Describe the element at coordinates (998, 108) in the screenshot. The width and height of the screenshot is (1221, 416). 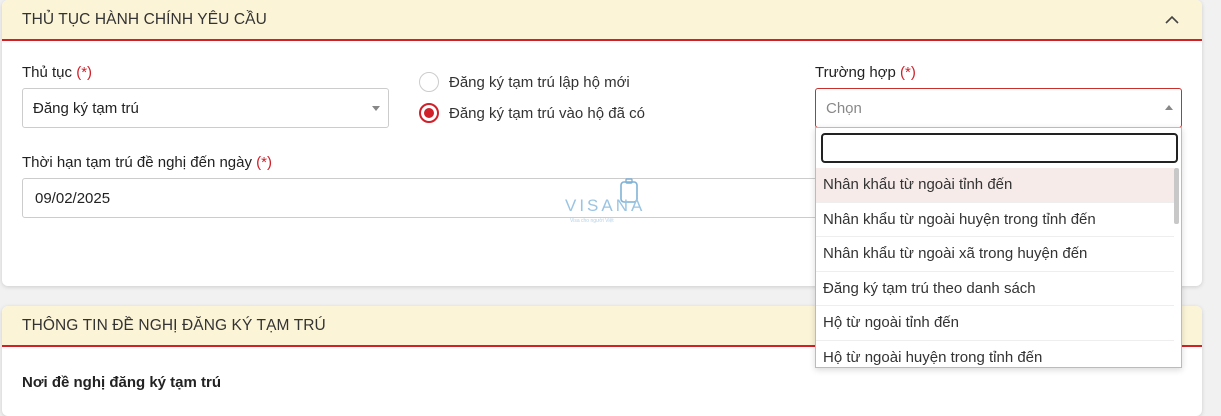
I see `case-select: Chọn` at that location.